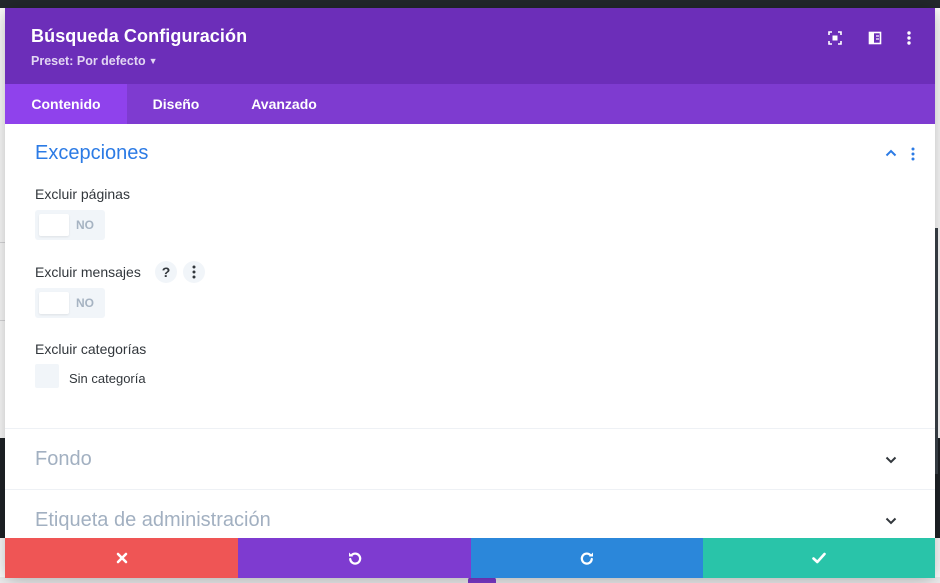 This screenshot has height=583, width=940. Describe the element at coordinates (153, 520) in the screenshot. I see `section-title-admin-label: Etiqueta de administración` at that location.